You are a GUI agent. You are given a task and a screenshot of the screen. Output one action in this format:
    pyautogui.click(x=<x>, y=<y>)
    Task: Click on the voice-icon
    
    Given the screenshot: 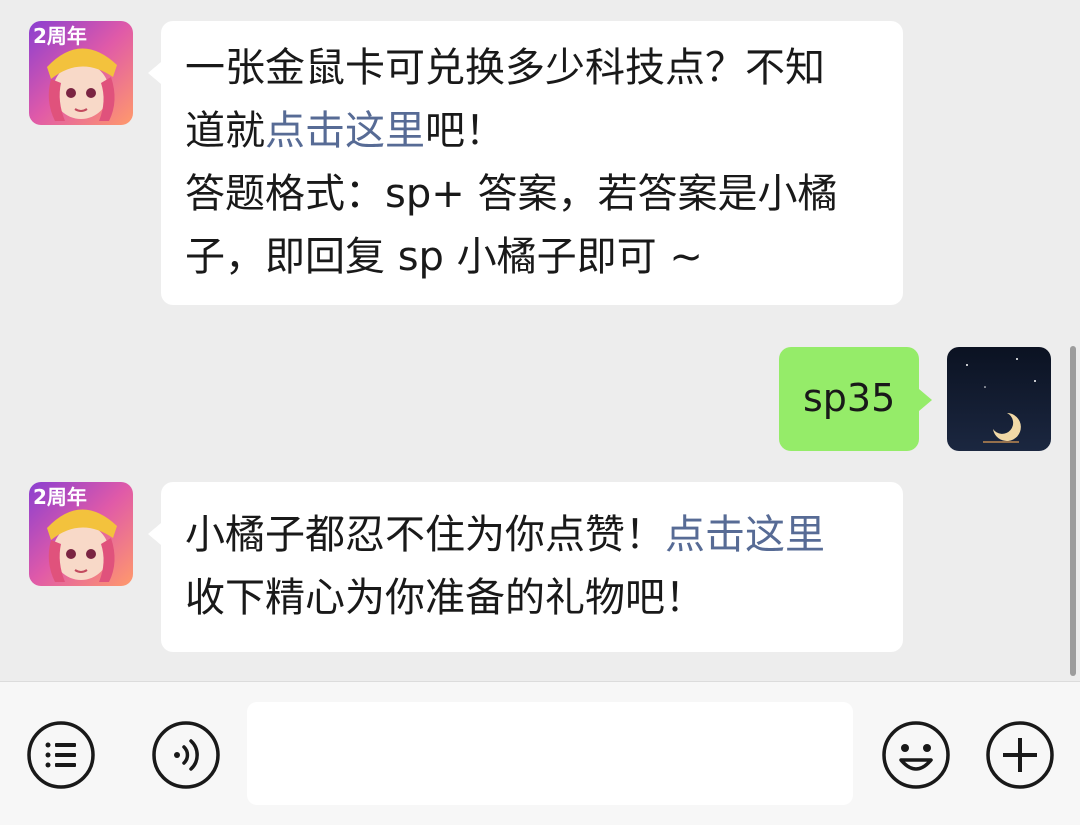 What is the action you would take?
    pyautogui.click(x=186, y=755)
    